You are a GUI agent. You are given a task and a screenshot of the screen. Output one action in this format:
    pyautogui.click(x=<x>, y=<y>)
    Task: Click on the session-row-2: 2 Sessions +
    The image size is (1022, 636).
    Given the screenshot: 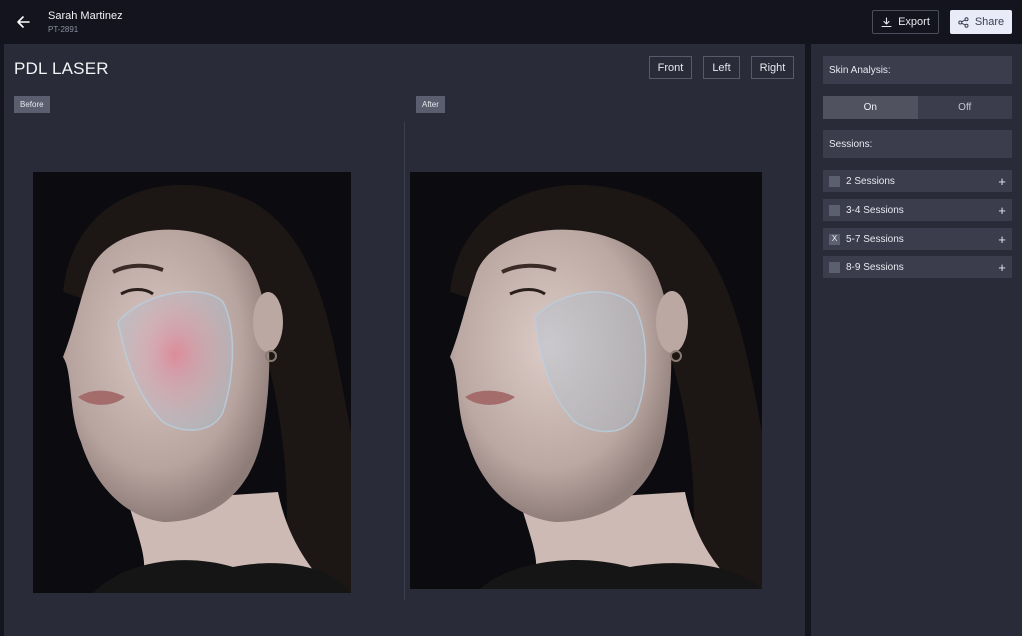 What is the action you would take?
    pyautogui.click(x=917, y=181)
    